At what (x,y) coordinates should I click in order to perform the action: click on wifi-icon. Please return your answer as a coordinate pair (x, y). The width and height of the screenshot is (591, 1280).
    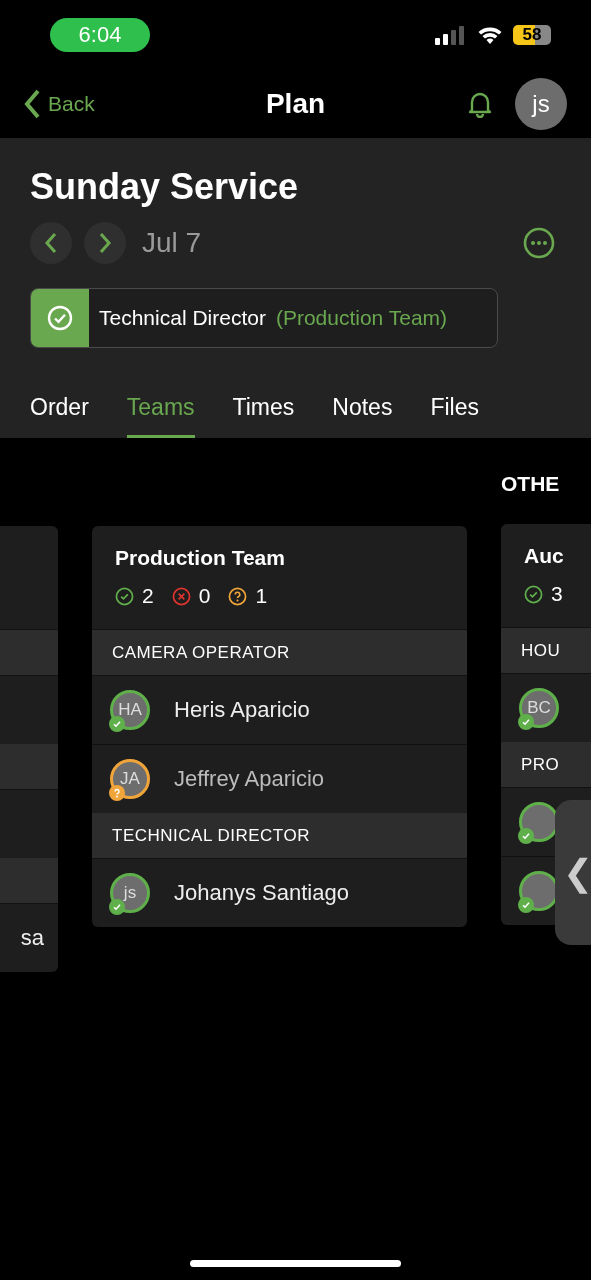
    Looking at the image, I should click on (490, 35).